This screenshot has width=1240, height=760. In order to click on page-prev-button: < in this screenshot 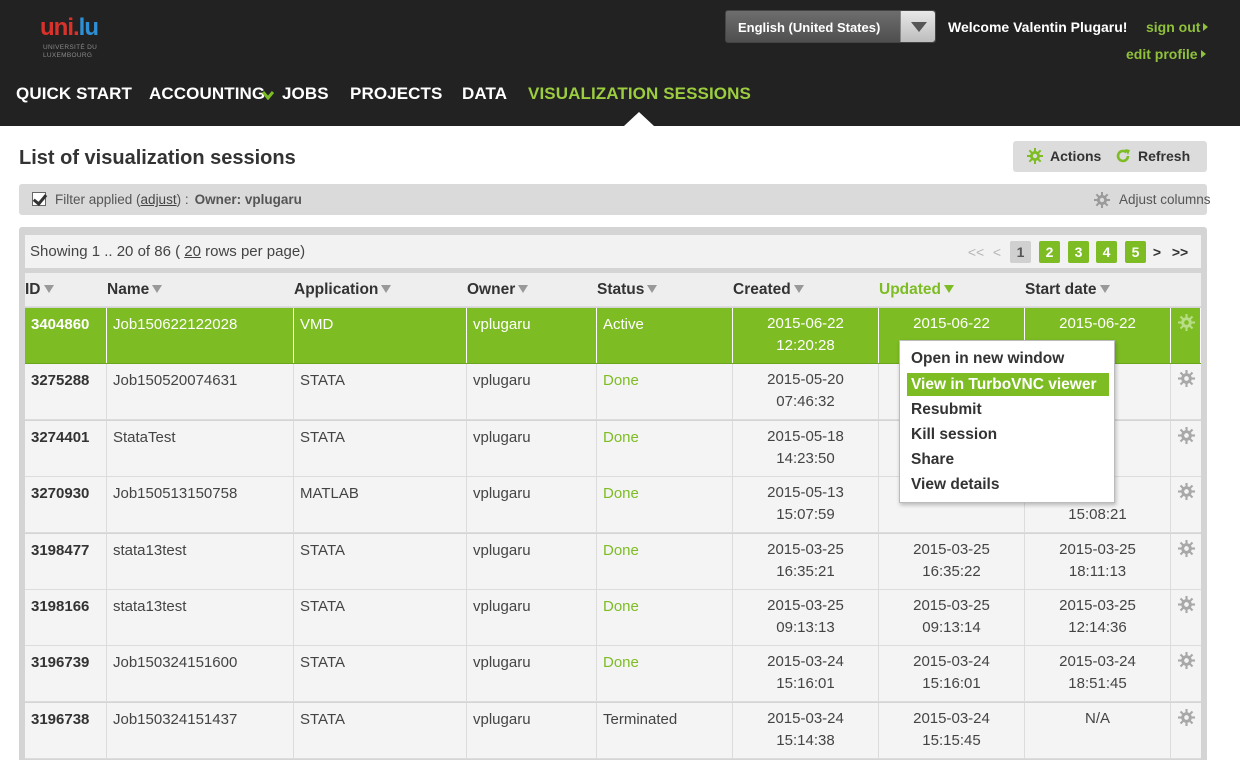, I will do `click(997, 252)`.